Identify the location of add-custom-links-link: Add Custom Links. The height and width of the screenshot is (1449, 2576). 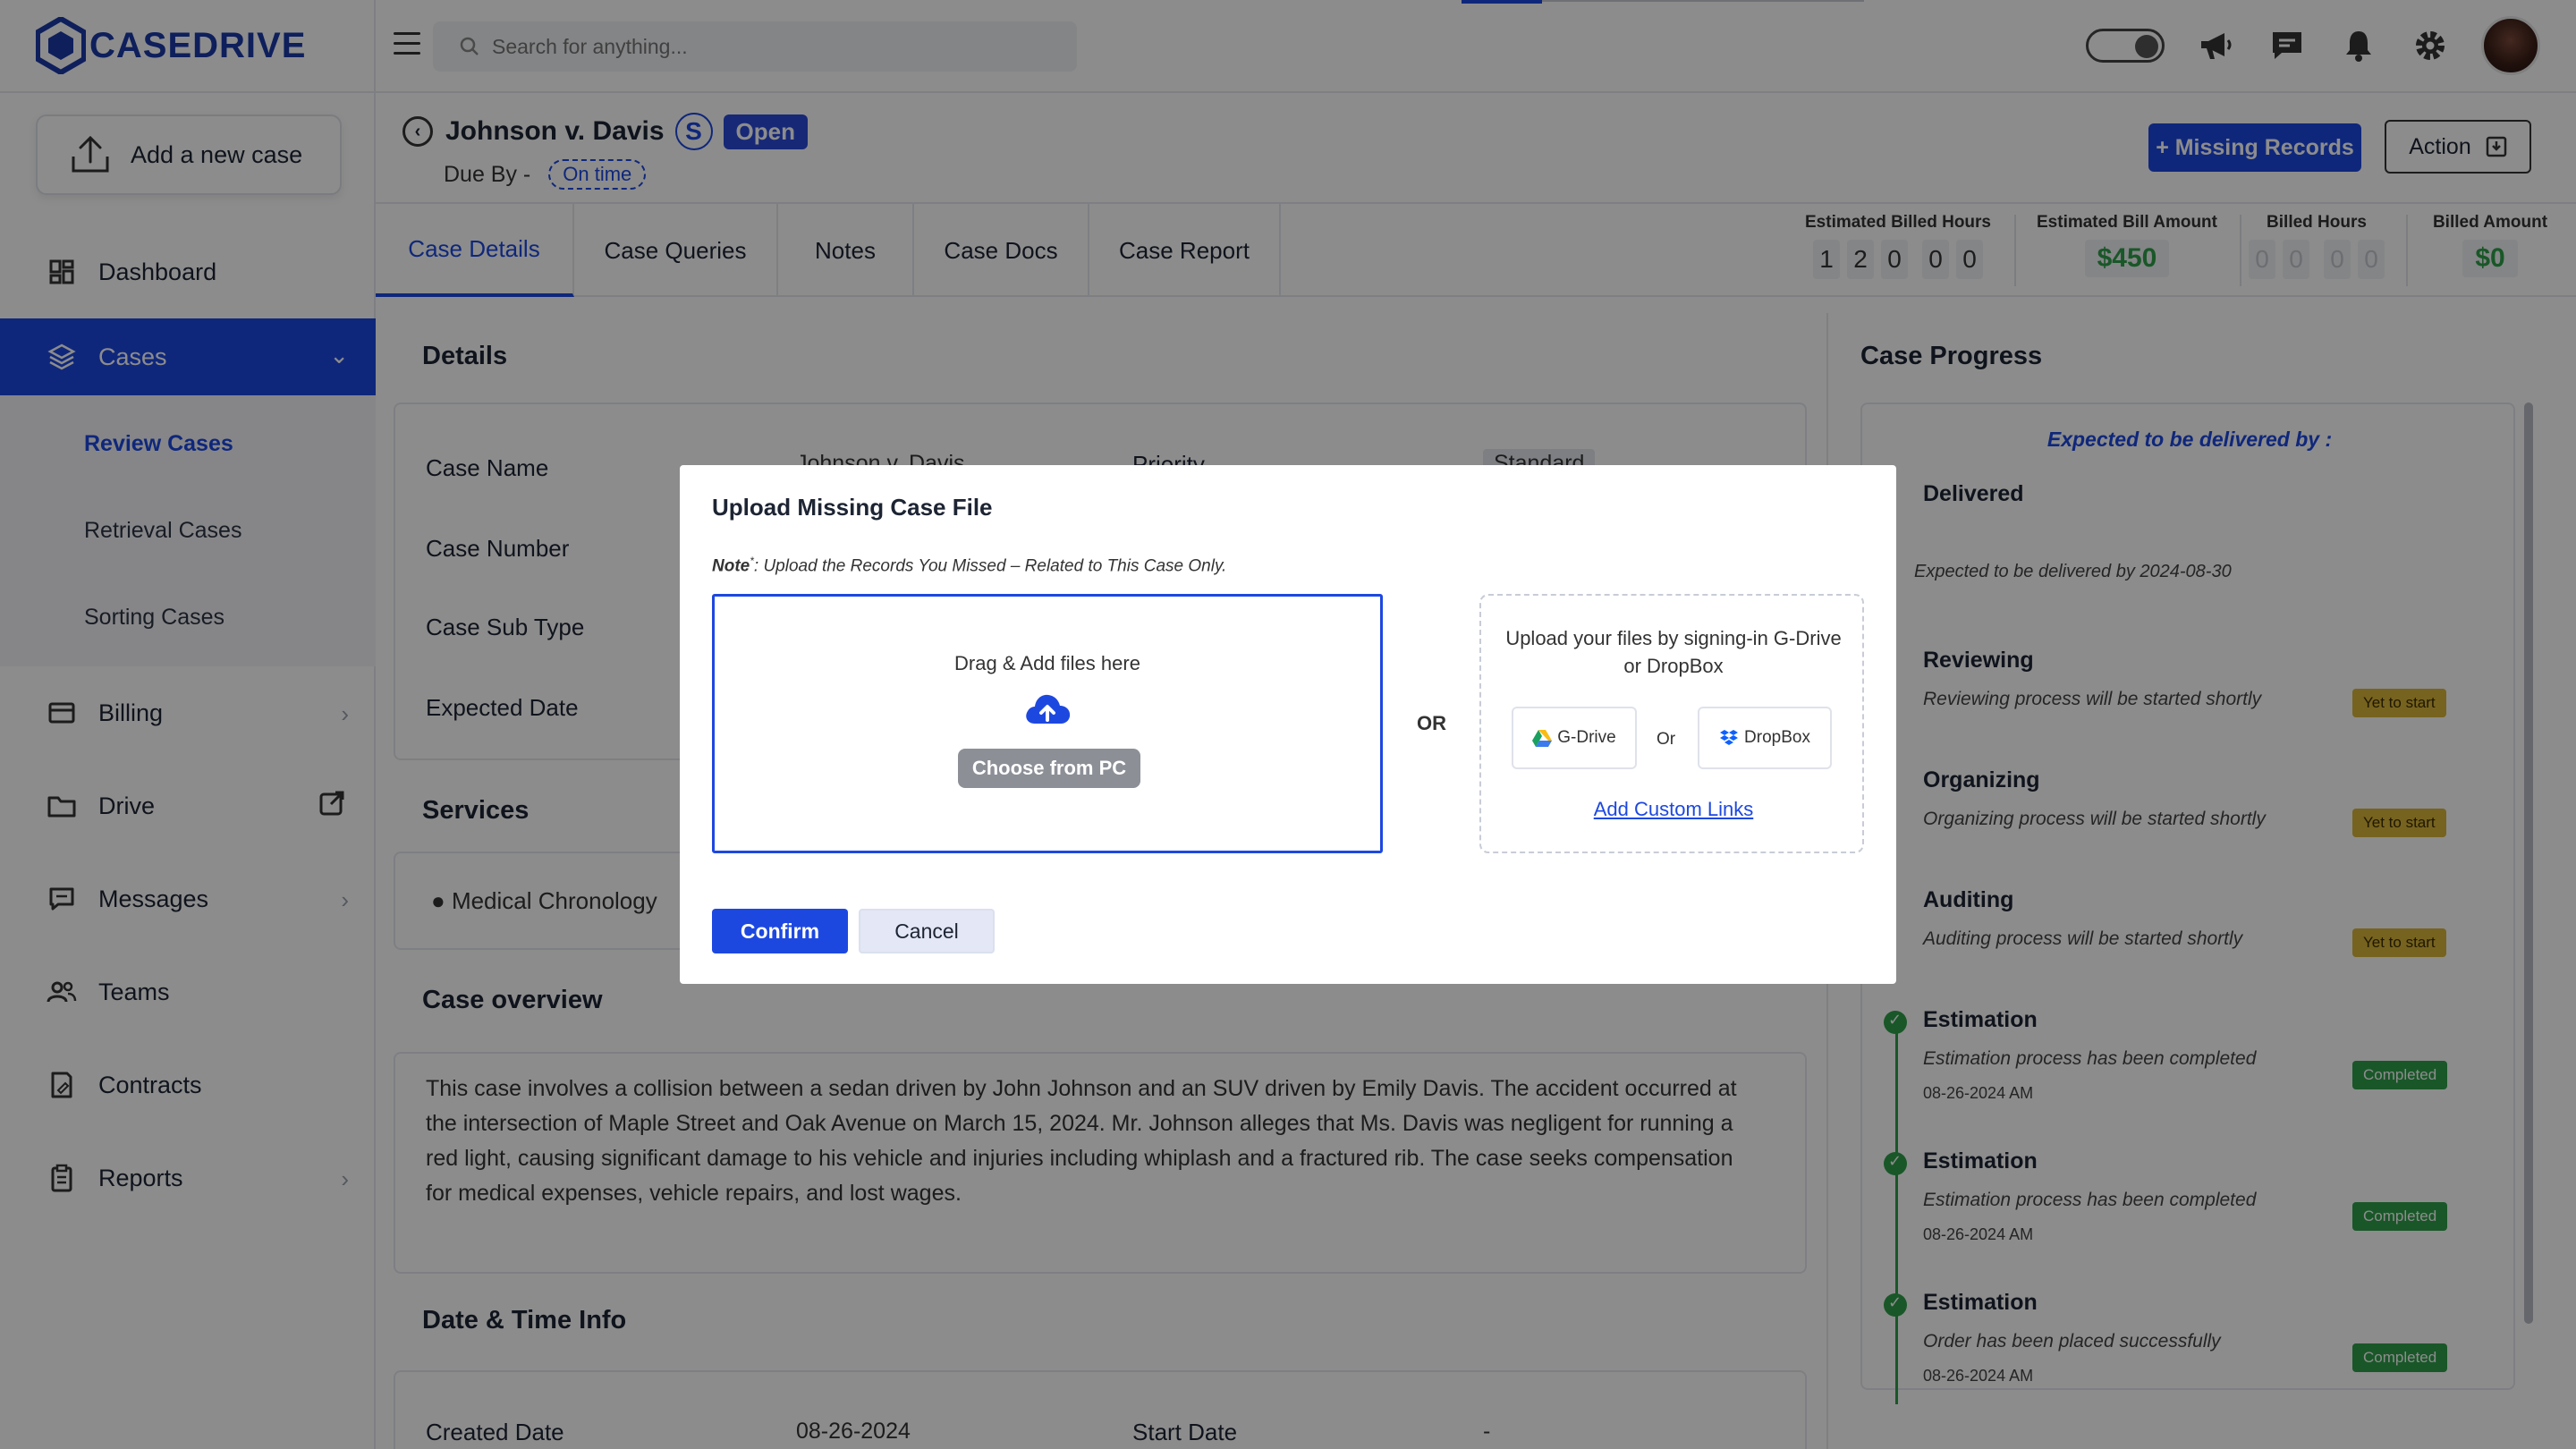
(1673, 809).